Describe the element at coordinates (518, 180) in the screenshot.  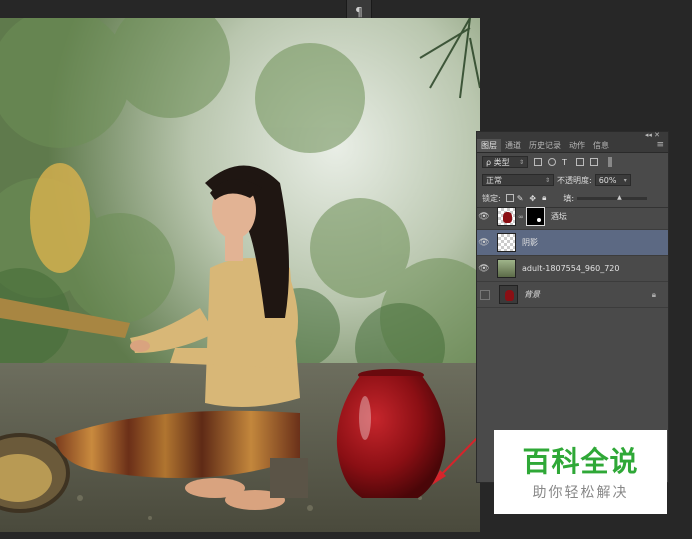
I see `blend-mode-dropdown: 正常 ⇕` at that location.